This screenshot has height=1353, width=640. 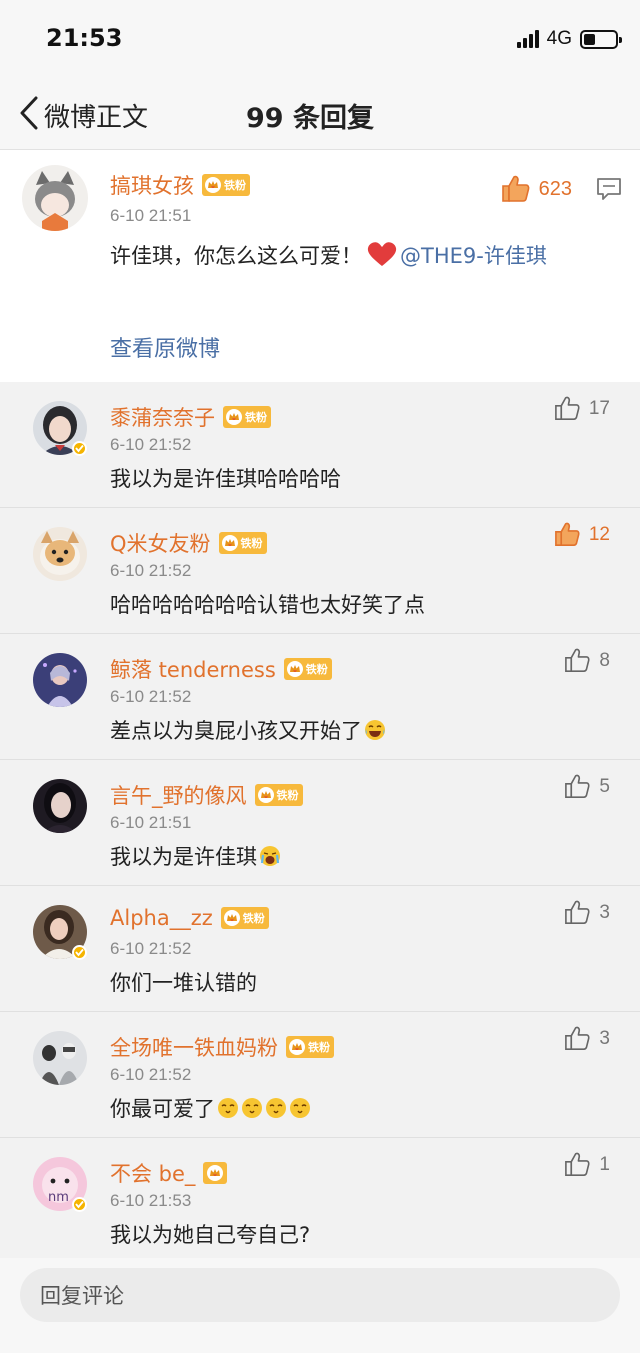 What do you see at coordinates (225, 479) in the screenshot?
I see `reply-text: 我以为是许佳琪哈哈哈哈` at bounding box center [225, 479].